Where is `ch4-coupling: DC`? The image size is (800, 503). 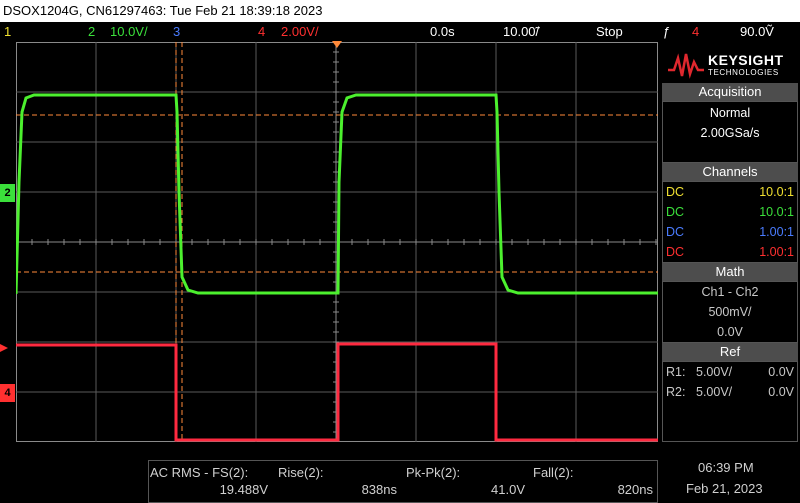
ch4-coupling: DC is located at coordinates (675, 252).